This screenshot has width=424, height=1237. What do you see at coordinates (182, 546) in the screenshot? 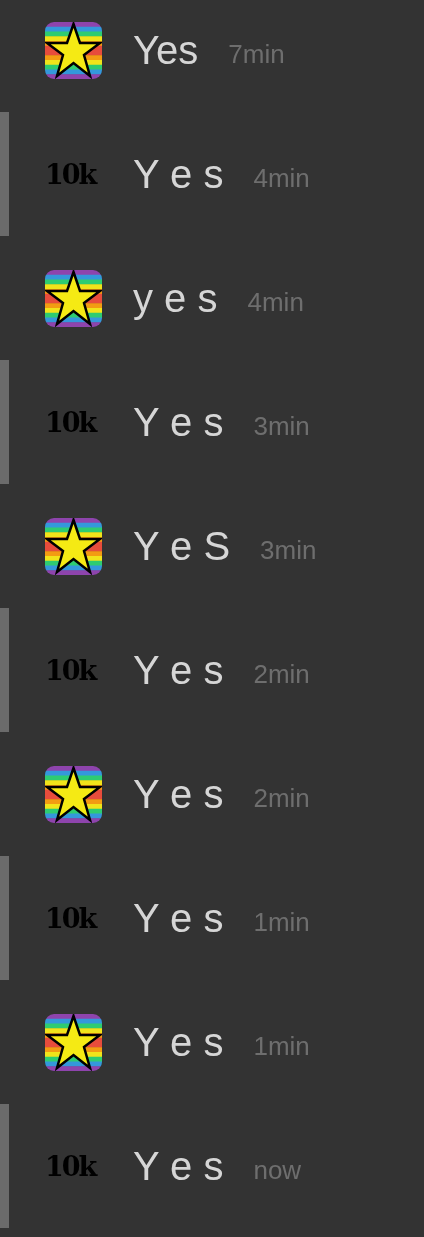
I see `message-text: Y e S` at bounding box center [182, 546].